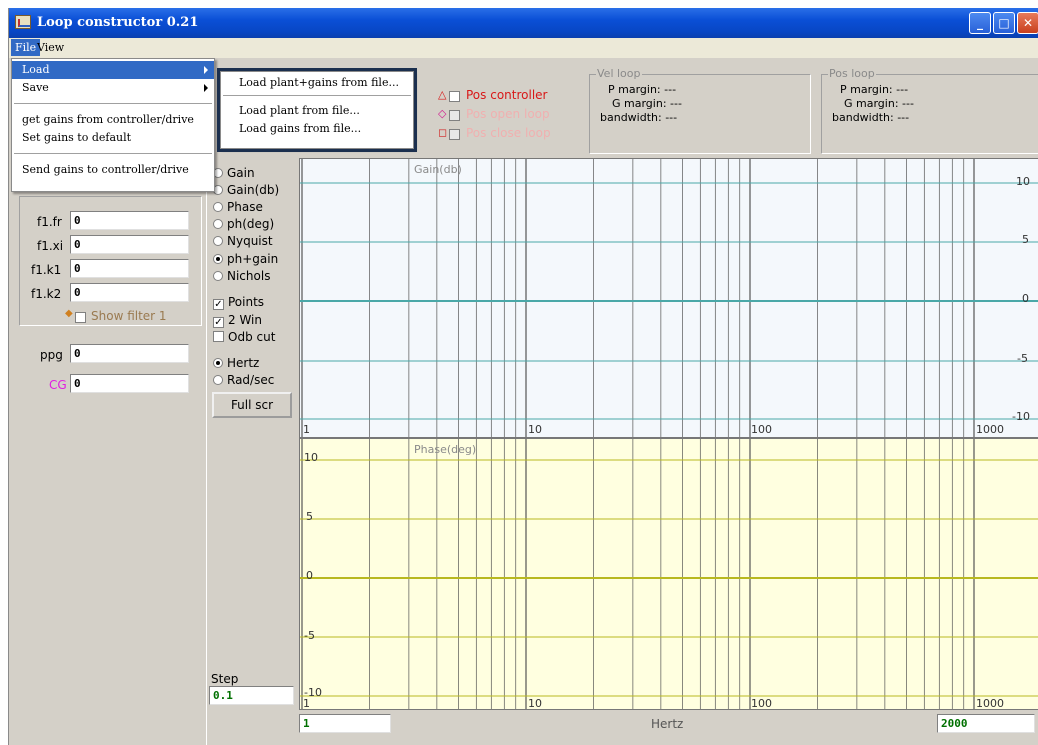  I want to click on x-min-input: 1, so click(345, 723).